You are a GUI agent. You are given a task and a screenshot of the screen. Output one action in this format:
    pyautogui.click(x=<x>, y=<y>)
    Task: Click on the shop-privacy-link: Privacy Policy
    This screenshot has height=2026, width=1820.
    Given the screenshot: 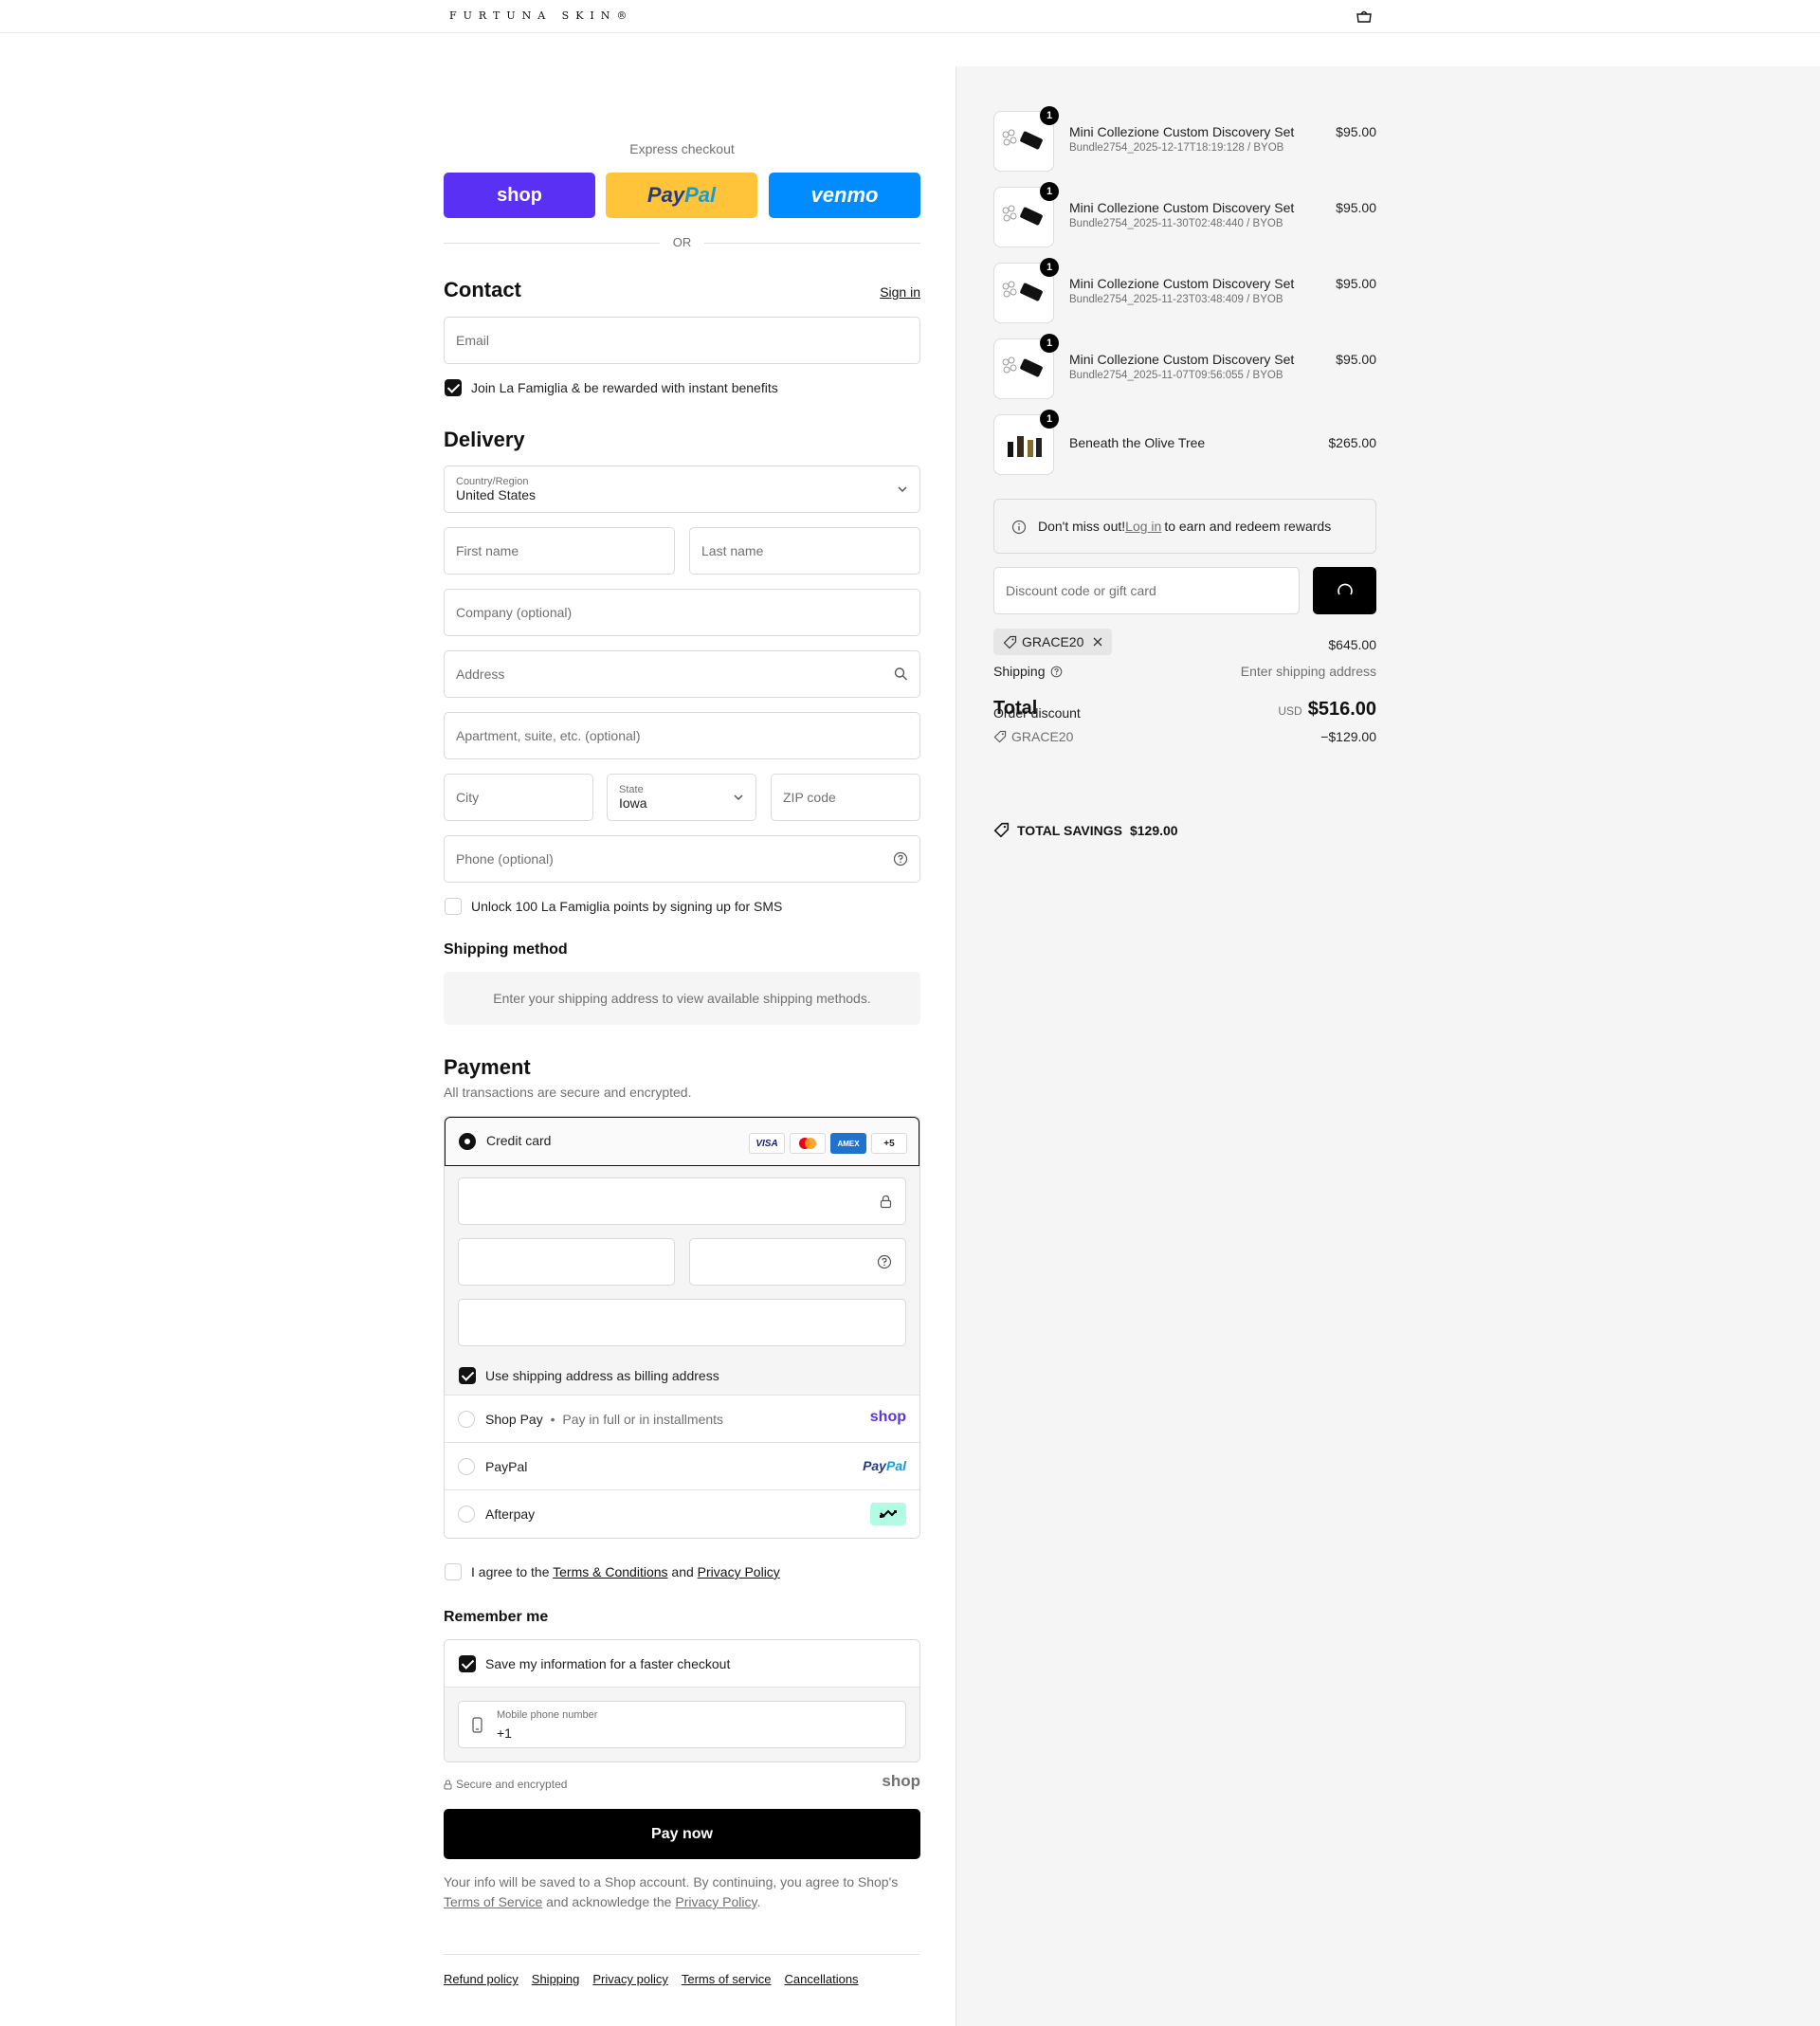 What is the action you would take?
    pyautogui.click(x=715, y=1901)
    